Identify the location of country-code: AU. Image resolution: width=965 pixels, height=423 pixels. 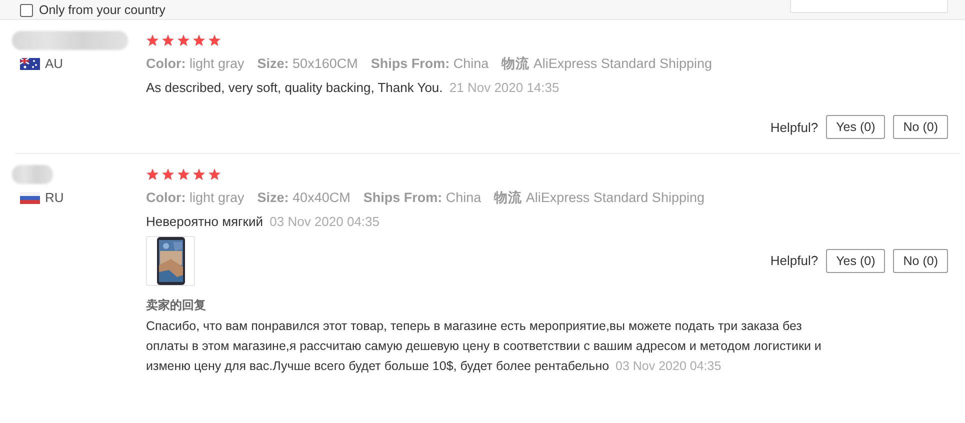
(54, 64).